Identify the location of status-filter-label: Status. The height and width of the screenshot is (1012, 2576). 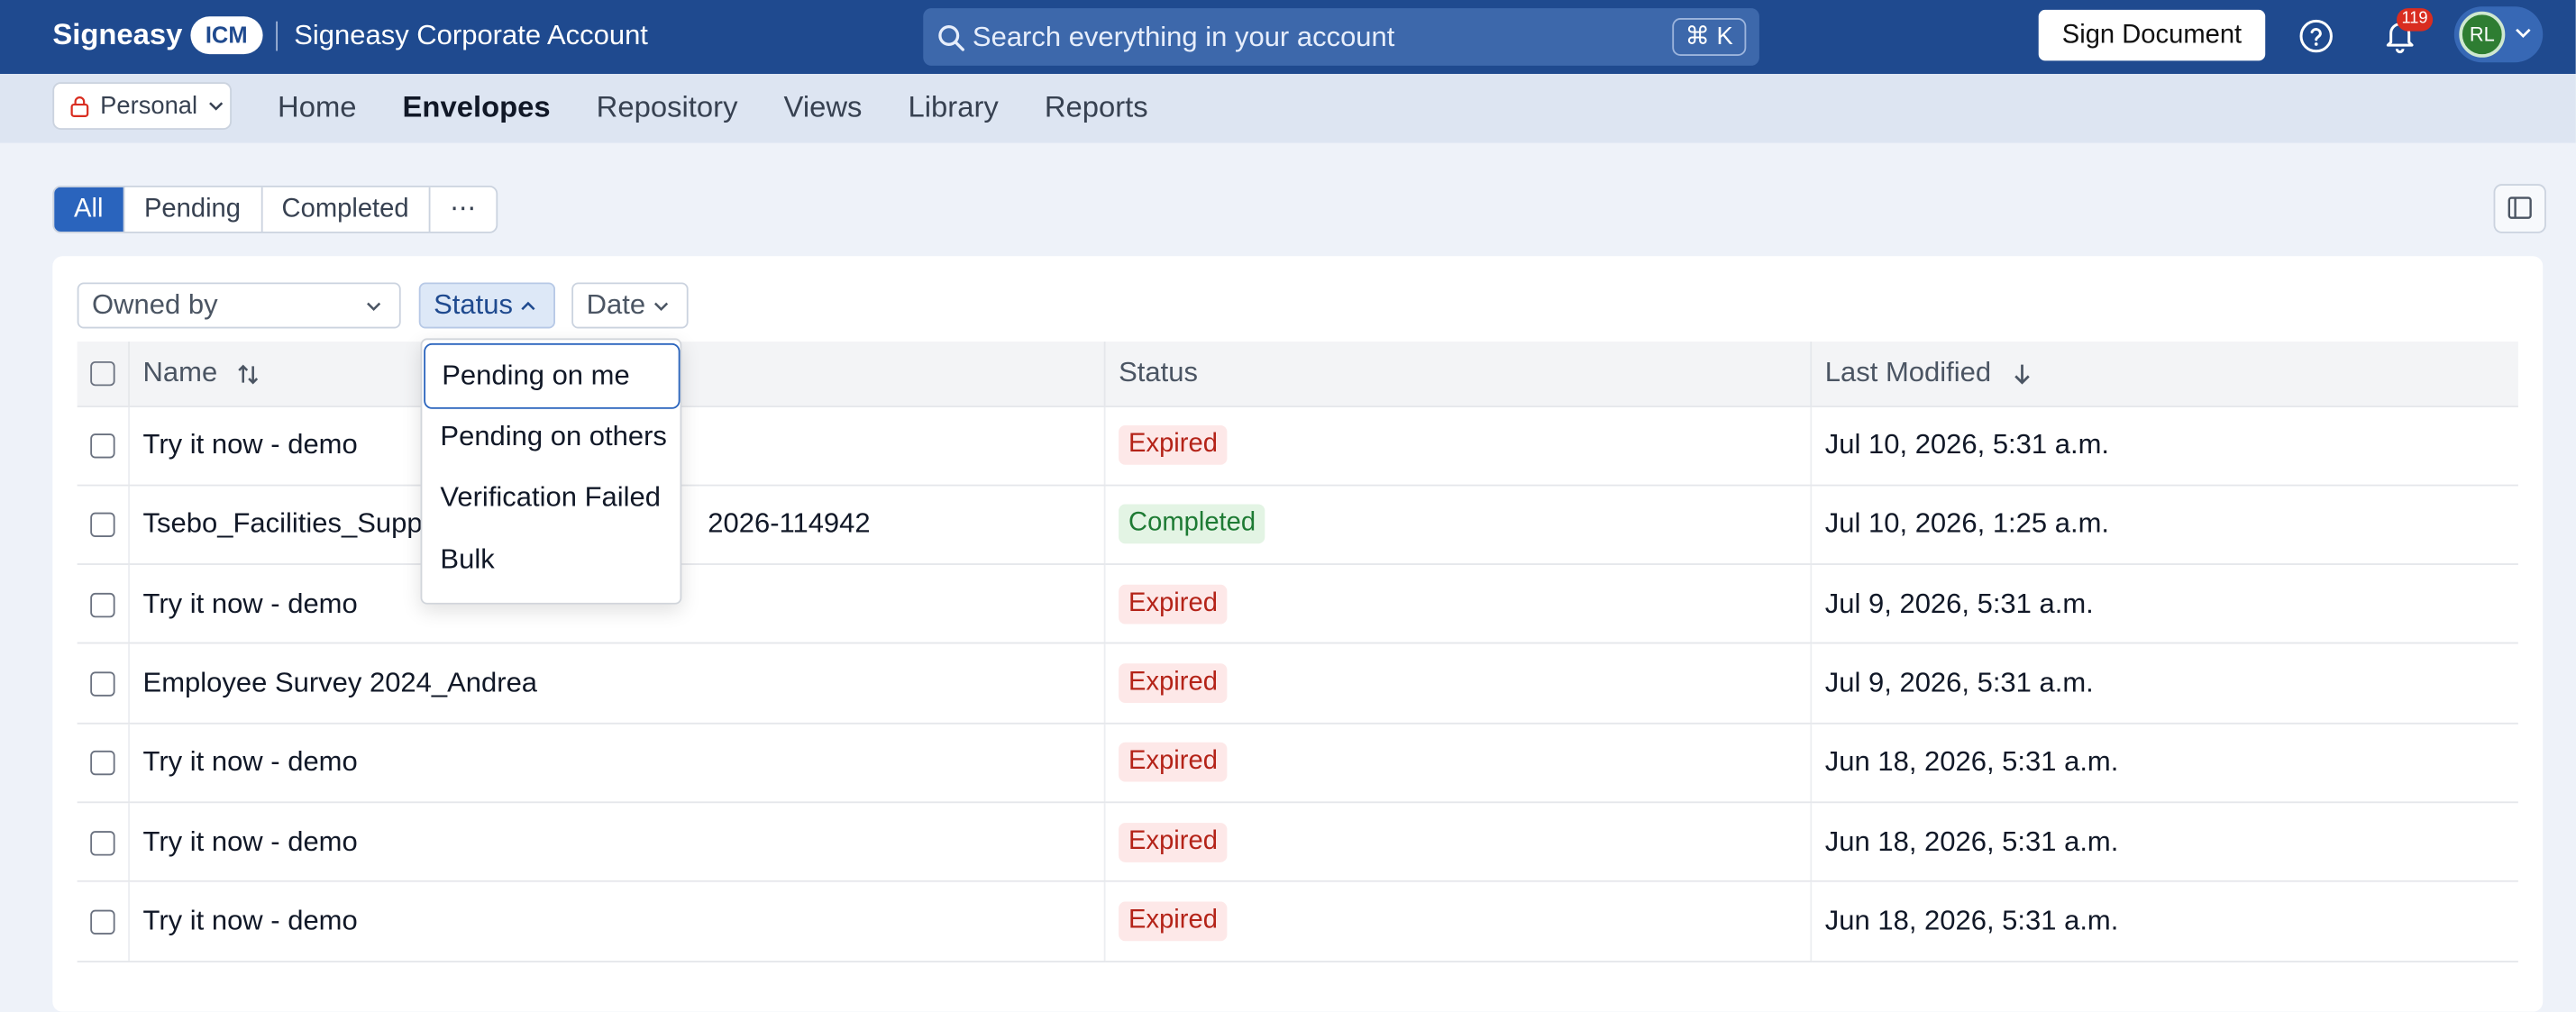
(473, 304).